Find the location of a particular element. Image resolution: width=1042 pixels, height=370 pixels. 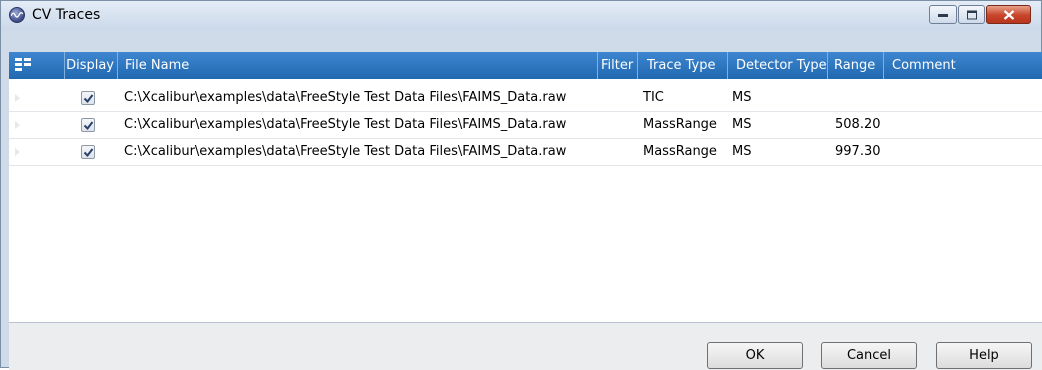

column-header-range: Range is located at coordinates (856, 65).